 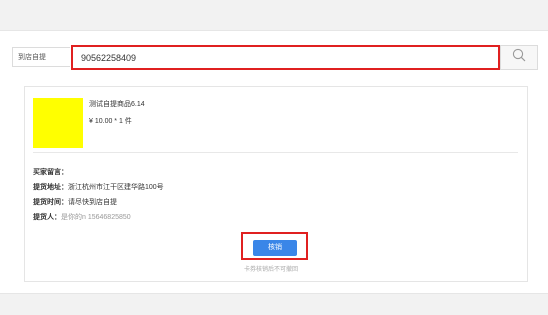 I want to click on pickup-time-value: 请尽快到店自提, so click(x=92, y=202).